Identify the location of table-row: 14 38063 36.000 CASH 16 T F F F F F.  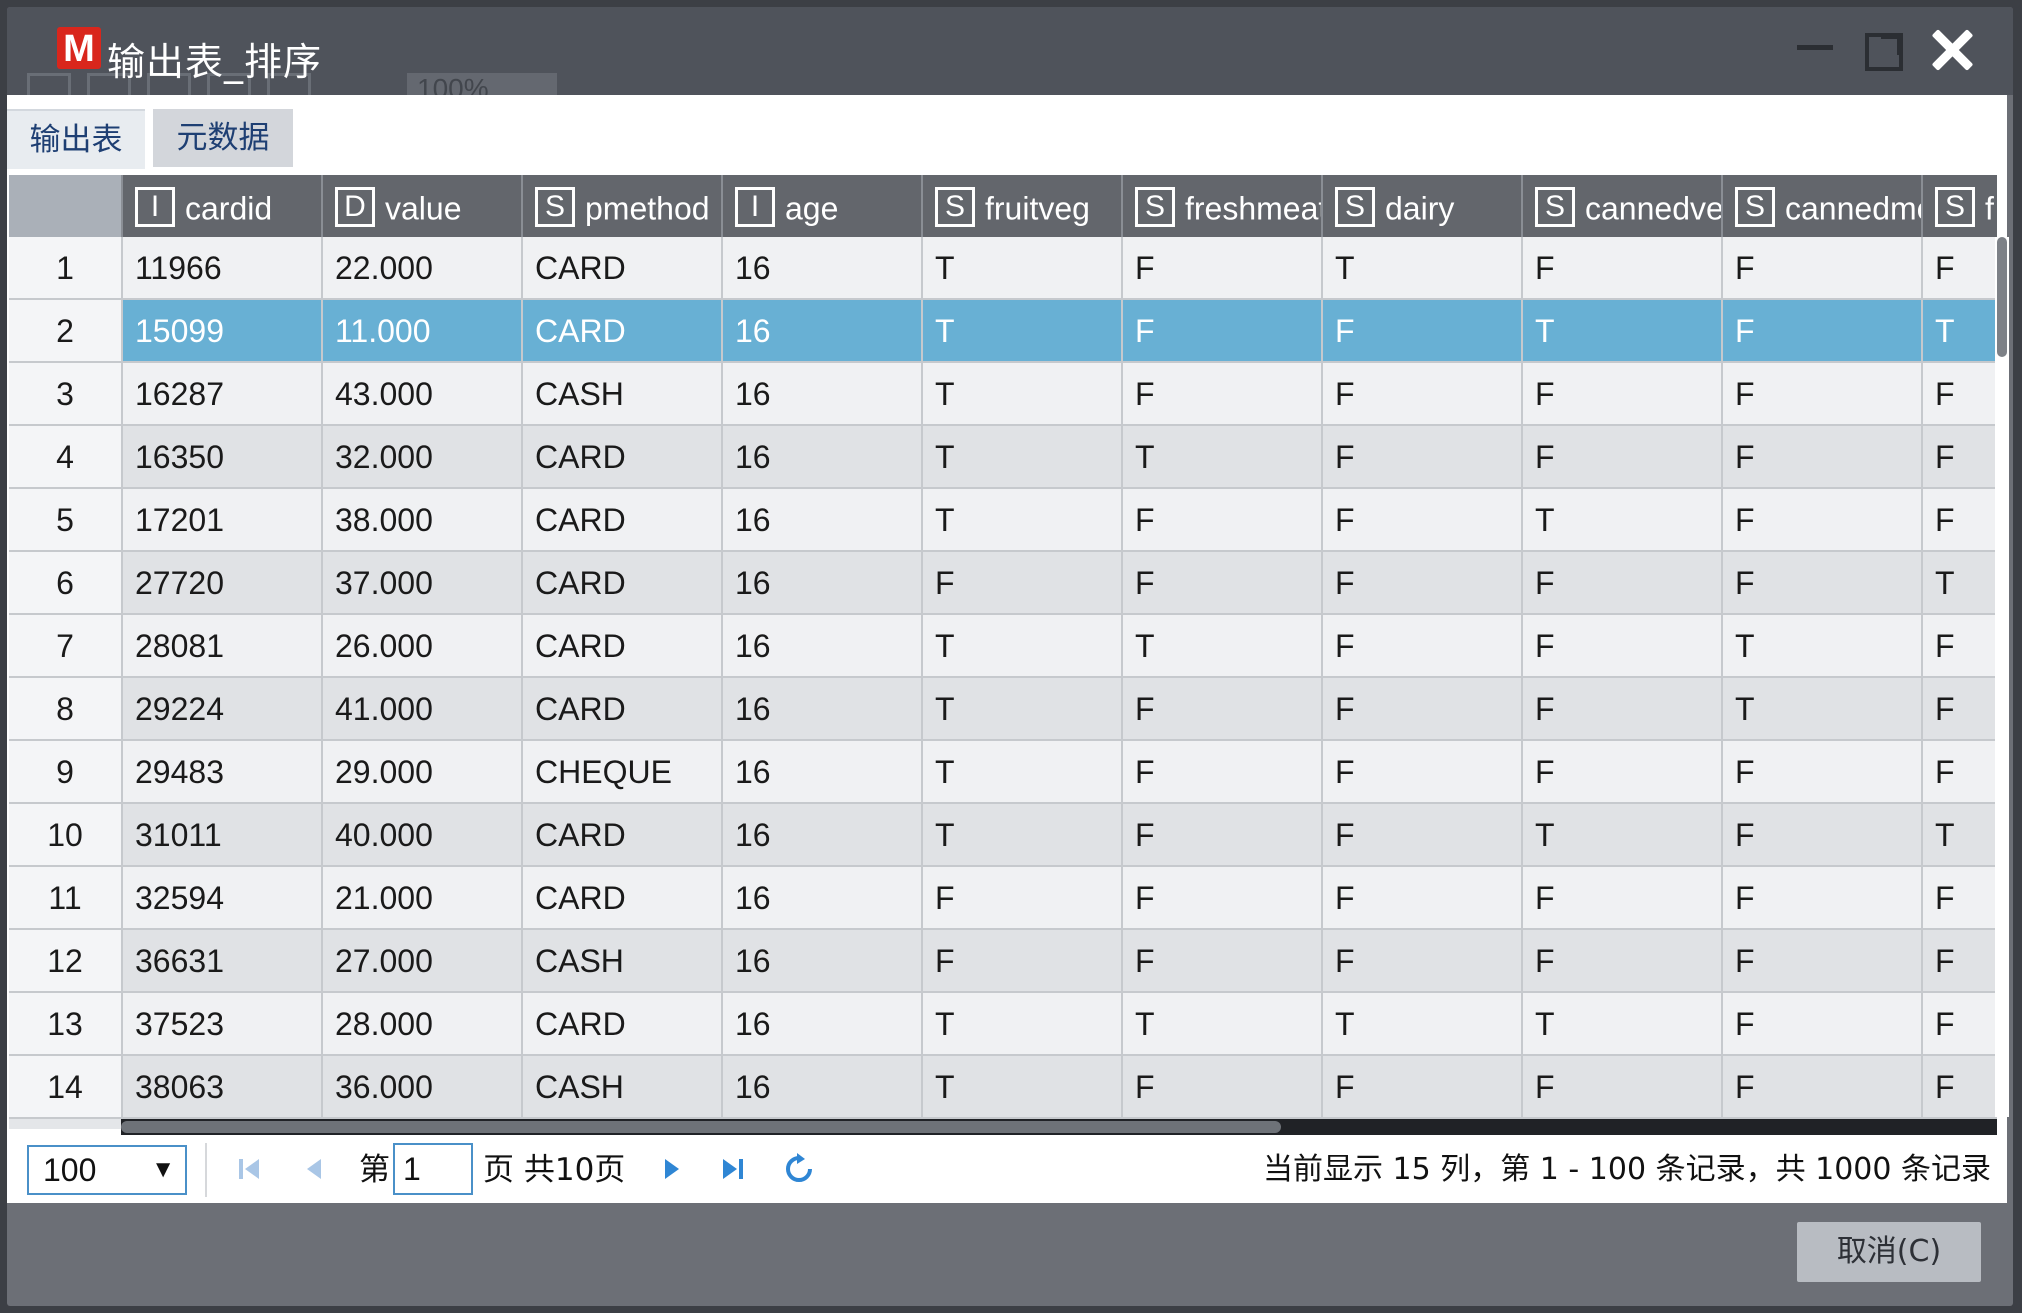
(1003, 1087).